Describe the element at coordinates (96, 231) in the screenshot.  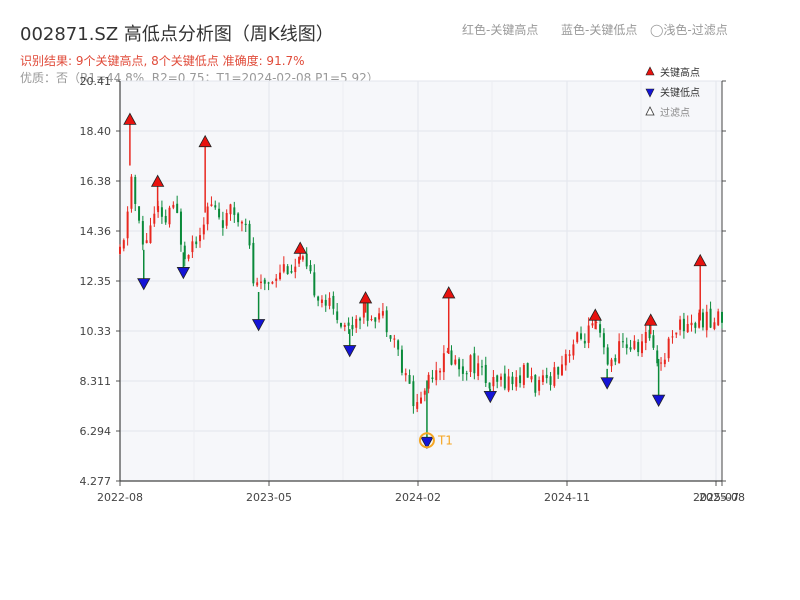
I see `y-tick-label: 14.36` at that location.